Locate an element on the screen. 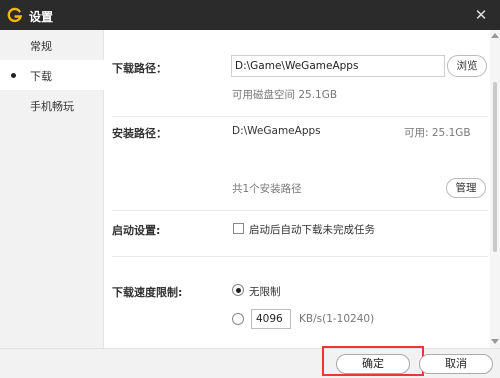  manage-button: 管理 is located at coordinates (466, 188).